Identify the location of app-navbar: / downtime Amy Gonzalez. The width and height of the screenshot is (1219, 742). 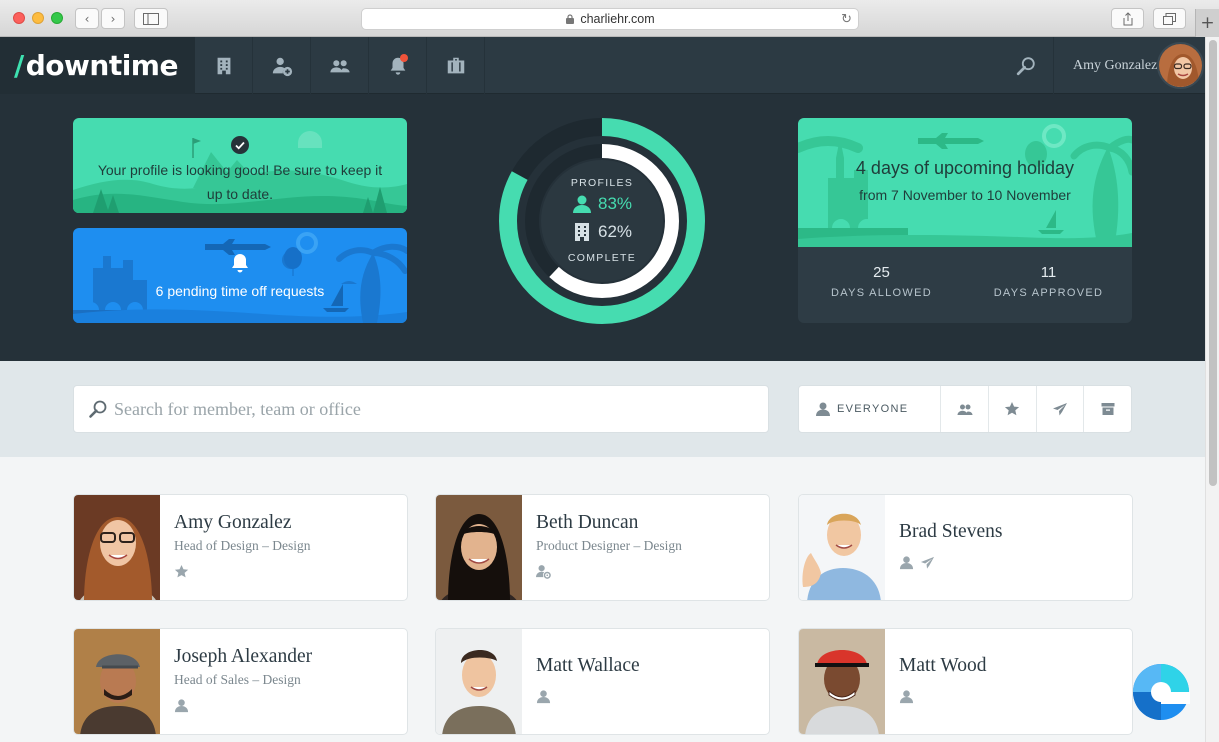
(609, 65).